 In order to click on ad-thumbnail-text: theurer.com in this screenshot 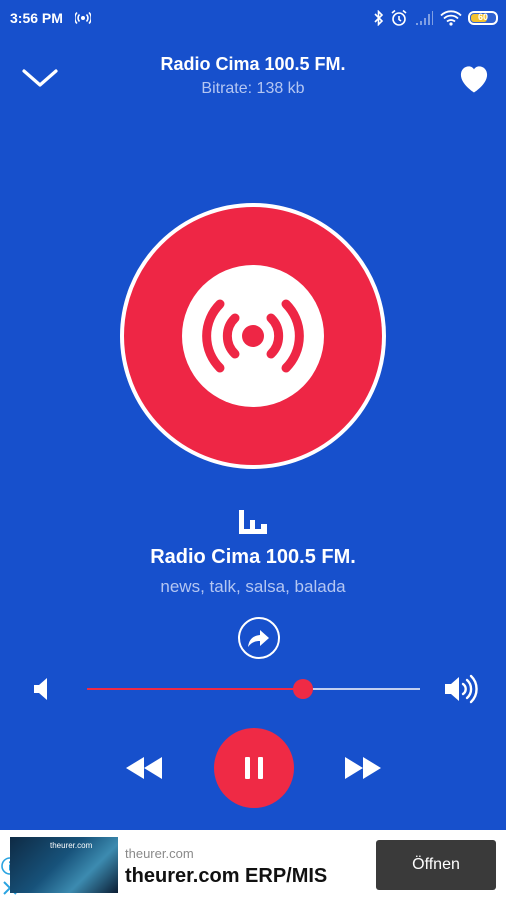, I will do `click(71, 845)`.